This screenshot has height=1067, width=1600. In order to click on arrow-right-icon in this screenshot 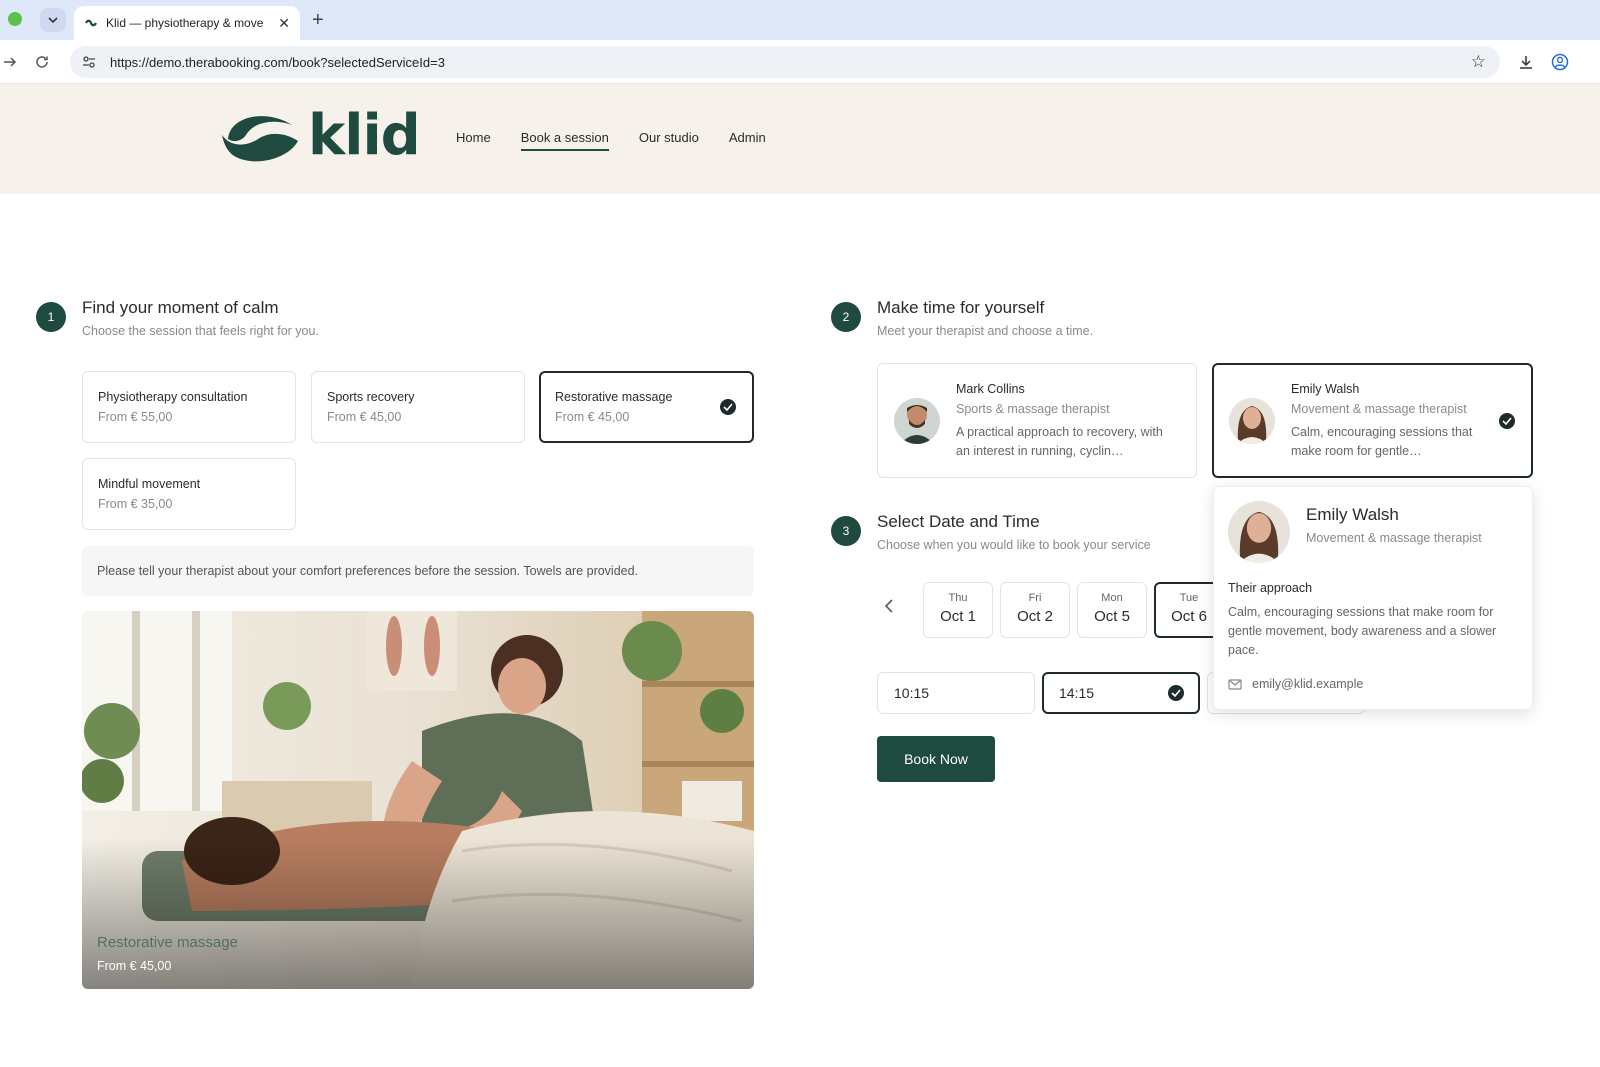, I will do `click(10, 62)`.